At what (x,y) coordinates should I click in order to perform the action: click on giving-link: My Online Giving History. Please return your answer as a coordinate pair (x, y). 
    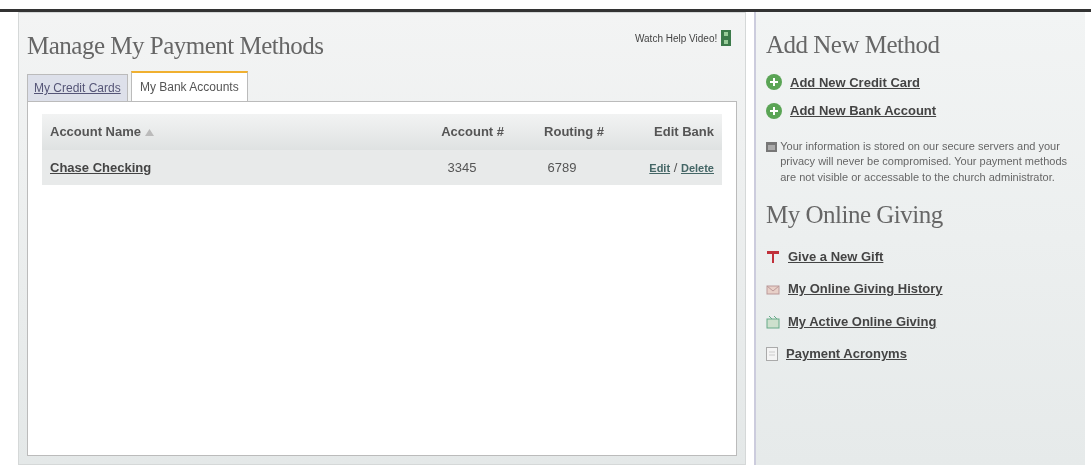
    Looking at the image, I should click on (865, 289).